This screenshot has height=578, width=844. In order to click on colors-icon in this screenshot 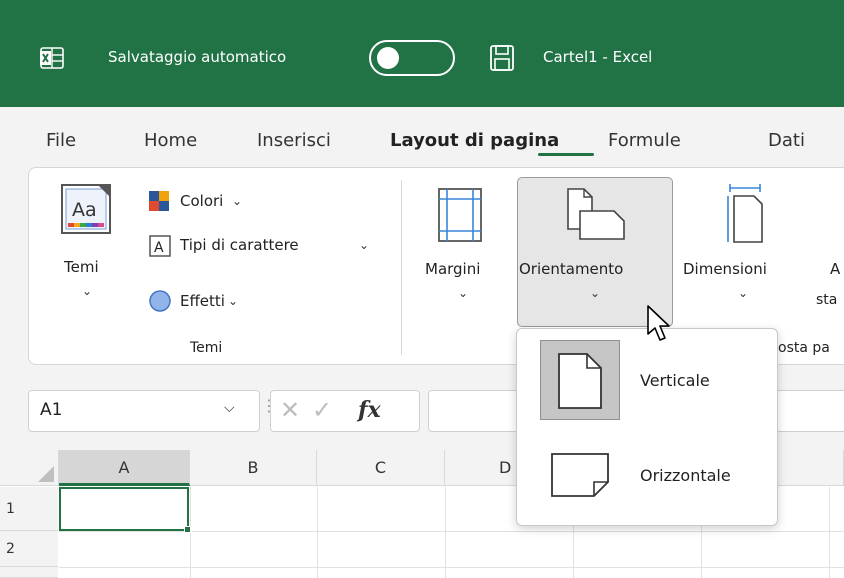, I will do `click(159, 201)`.